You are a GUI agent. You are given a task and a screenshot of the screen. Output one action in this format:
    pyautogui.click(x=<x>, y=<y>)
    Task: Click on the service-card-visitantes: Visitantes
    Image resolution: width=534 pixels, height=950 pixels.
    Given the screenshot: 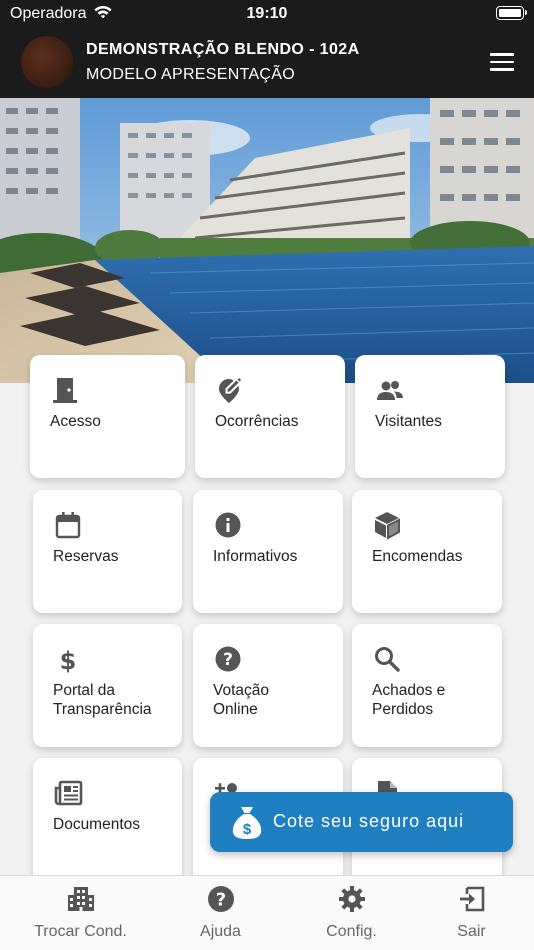 What is the action you would take?
    pyautogui.click(x=430, y=416)
    